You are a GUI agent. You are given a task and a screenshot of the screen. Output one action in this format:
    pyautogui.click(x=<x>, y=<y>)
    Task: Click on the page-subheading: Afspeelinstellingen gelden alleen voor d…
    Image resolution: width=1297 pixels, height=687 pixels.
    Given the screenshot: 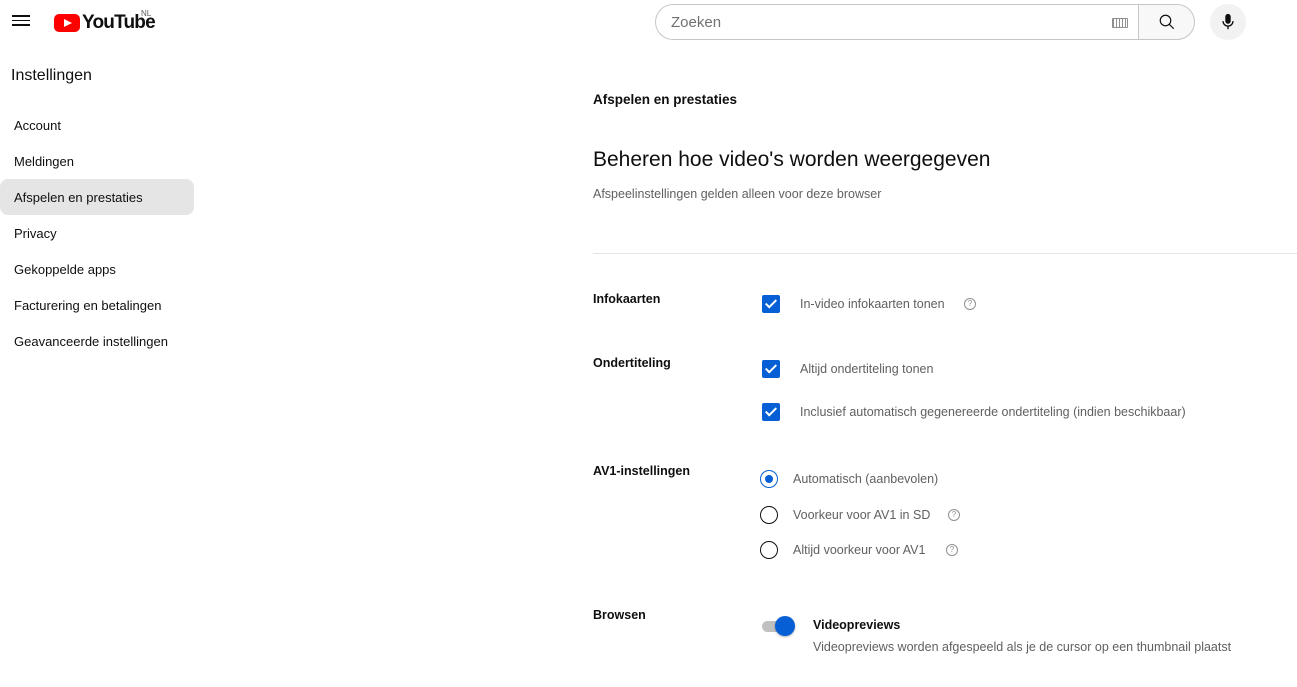 What is the action you would take?
    pyautogui.click(x=737, y=194)
    